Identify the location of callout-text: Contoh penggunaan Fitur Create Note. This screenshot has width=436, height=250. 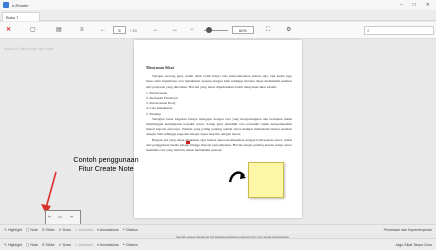
(106, 164).